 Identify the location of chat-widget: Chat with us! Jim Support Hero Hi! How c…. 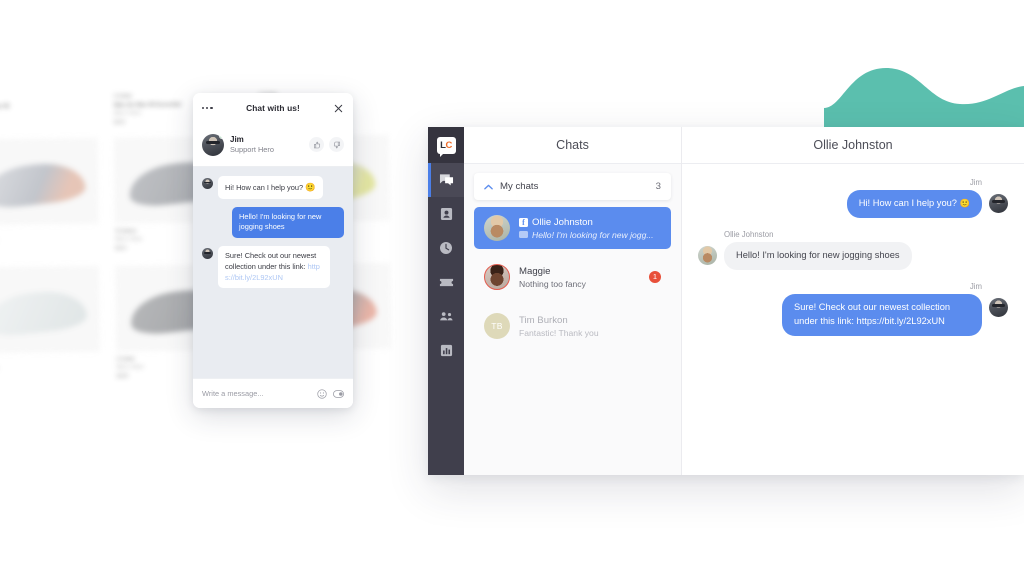
(273, 250).